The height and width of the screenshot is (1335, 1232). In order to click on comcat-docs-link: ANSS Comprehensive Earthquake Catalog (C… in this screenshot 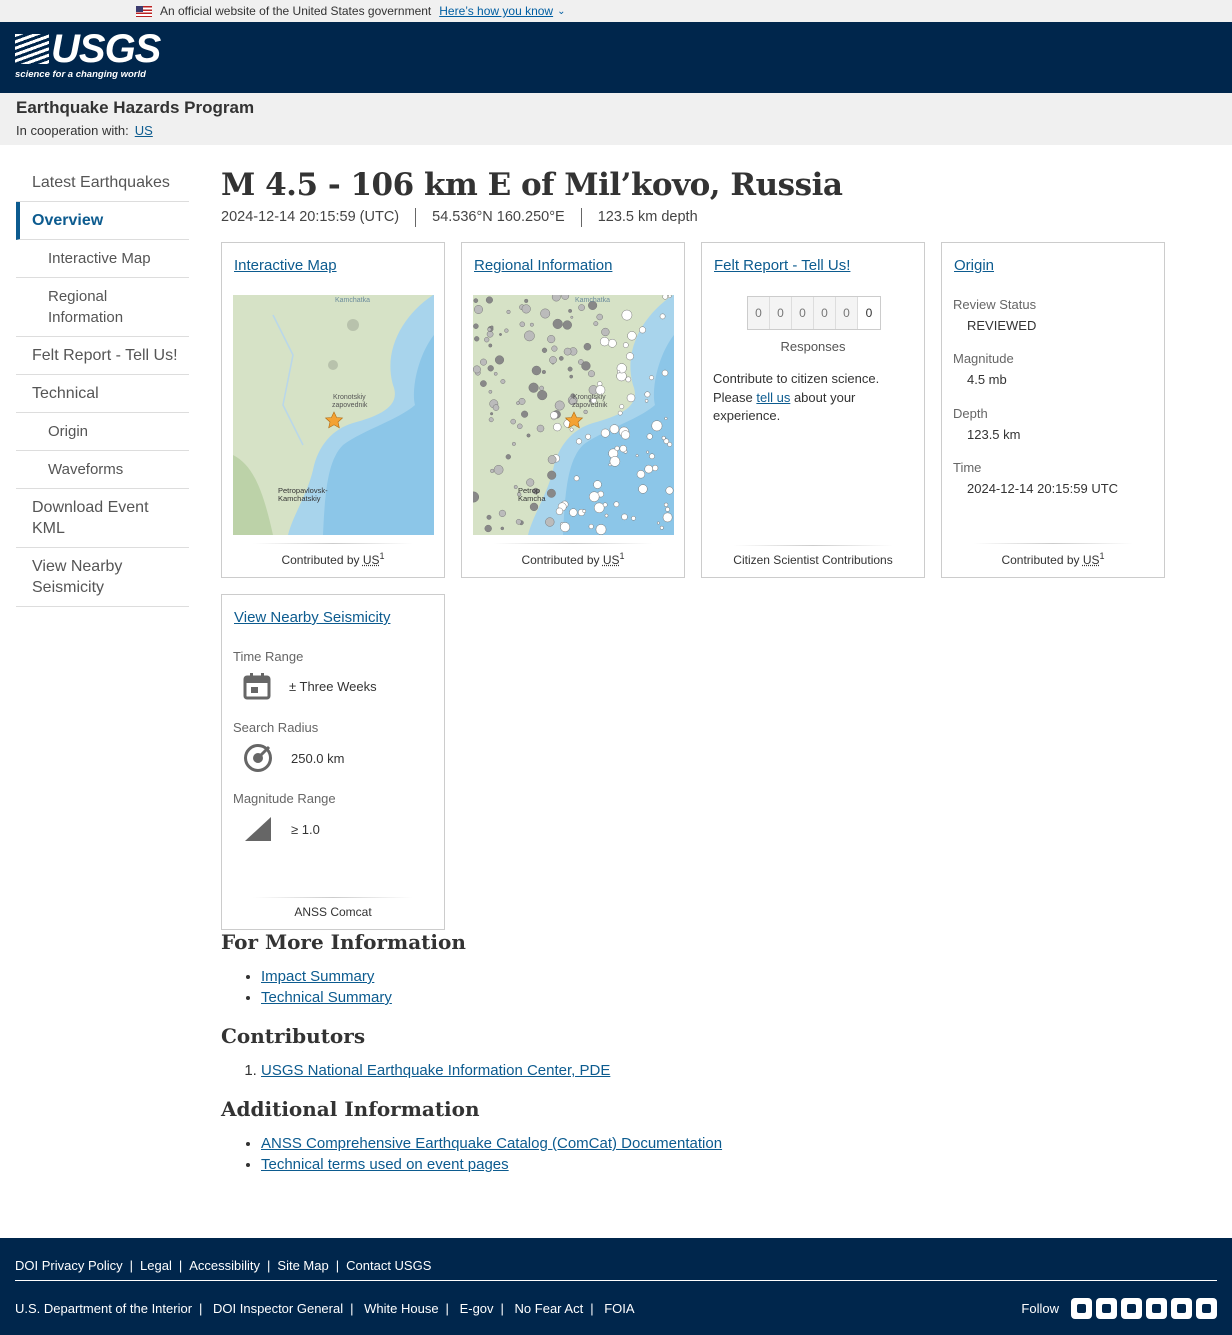, I will do `click(491, 1143)`.